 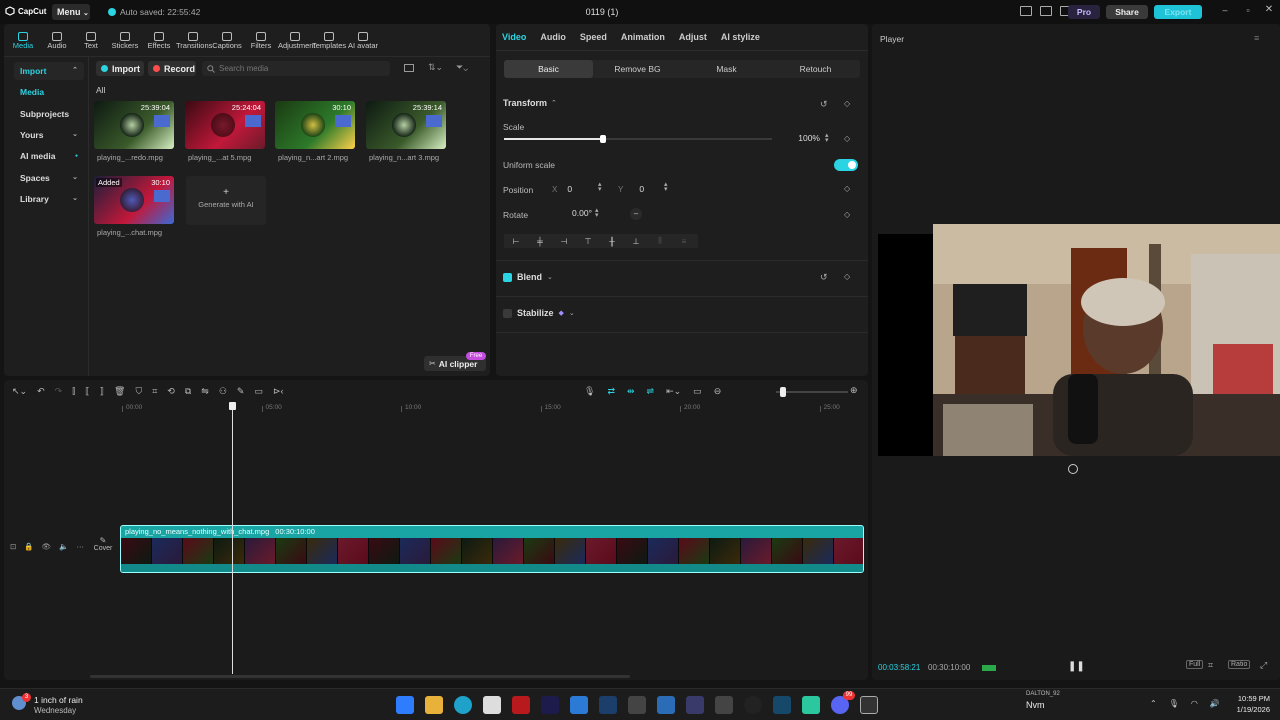 I want to click on eye-icon: 👁, so click(x=47, y=546).